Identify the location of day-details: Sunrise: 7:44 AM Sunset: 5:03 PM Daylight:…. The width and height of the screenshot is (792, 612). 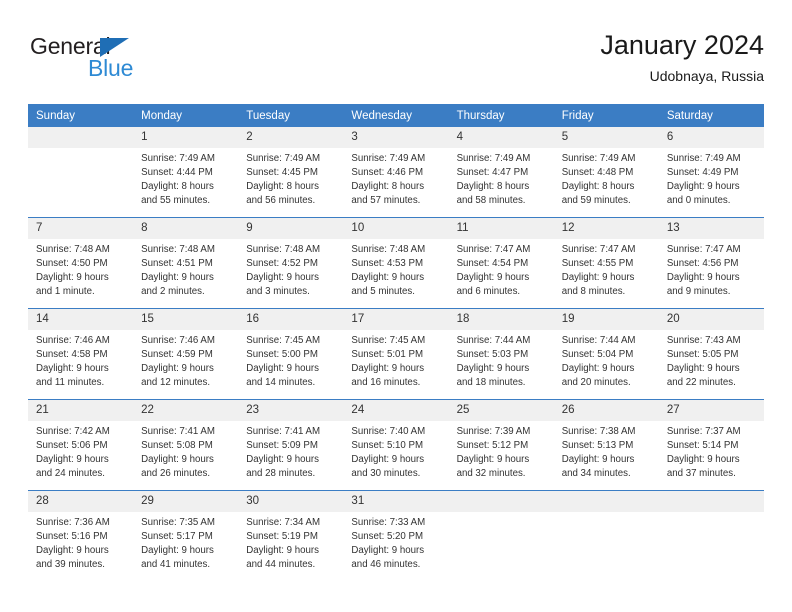
(501, 360).